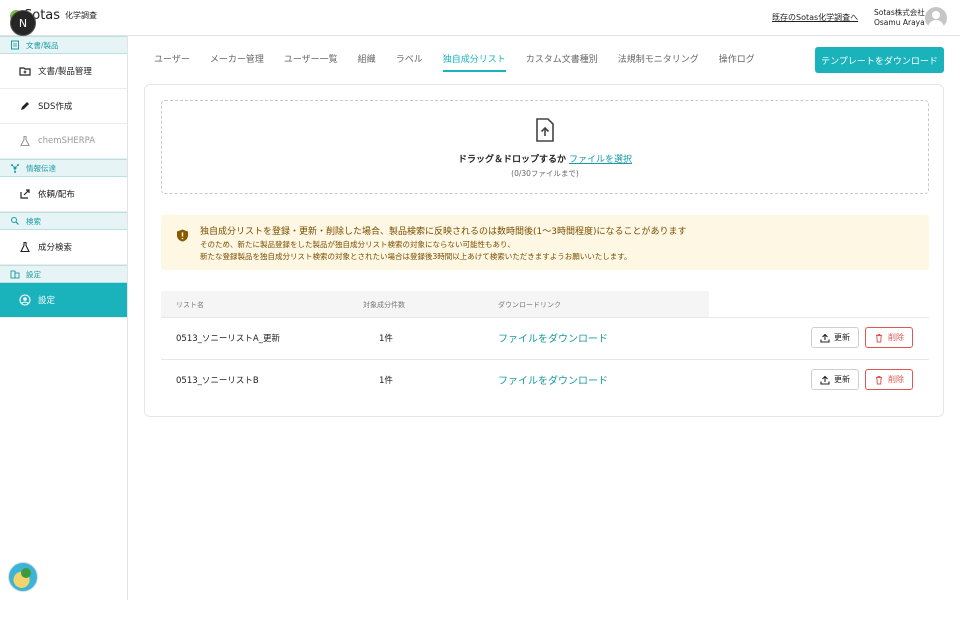 This screenshot has height=640, width=960. I want to click on sidebar-section-documents: 文書/製品, so click(63, 45).